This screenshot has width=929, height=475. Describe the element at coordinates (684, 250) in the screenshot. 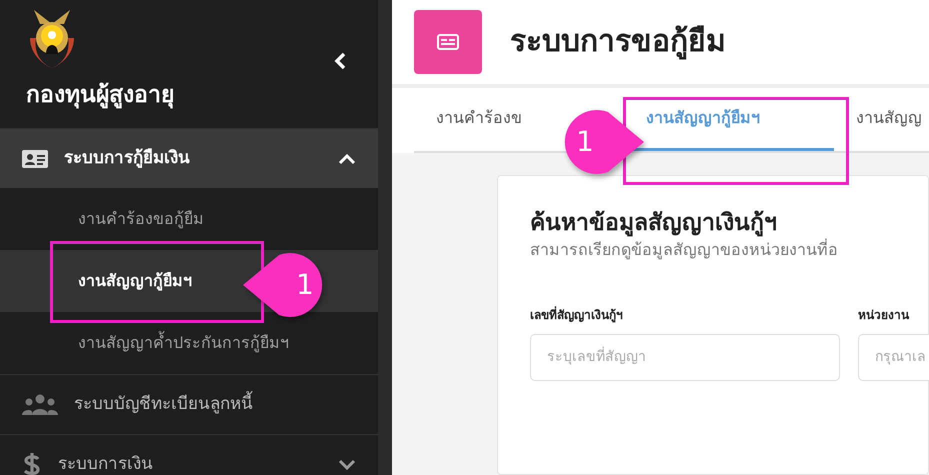

I see `card-subtitle: สามารถเรียกดูข้อมูลสัญญาของหน่วยงานที่อ` at that location.